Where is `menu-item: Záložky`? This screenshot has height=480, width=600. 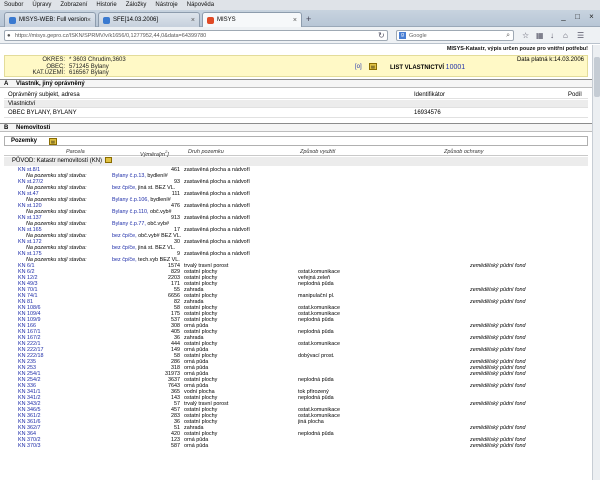
menu-item: Záložky is located at coordinates (136, 5).